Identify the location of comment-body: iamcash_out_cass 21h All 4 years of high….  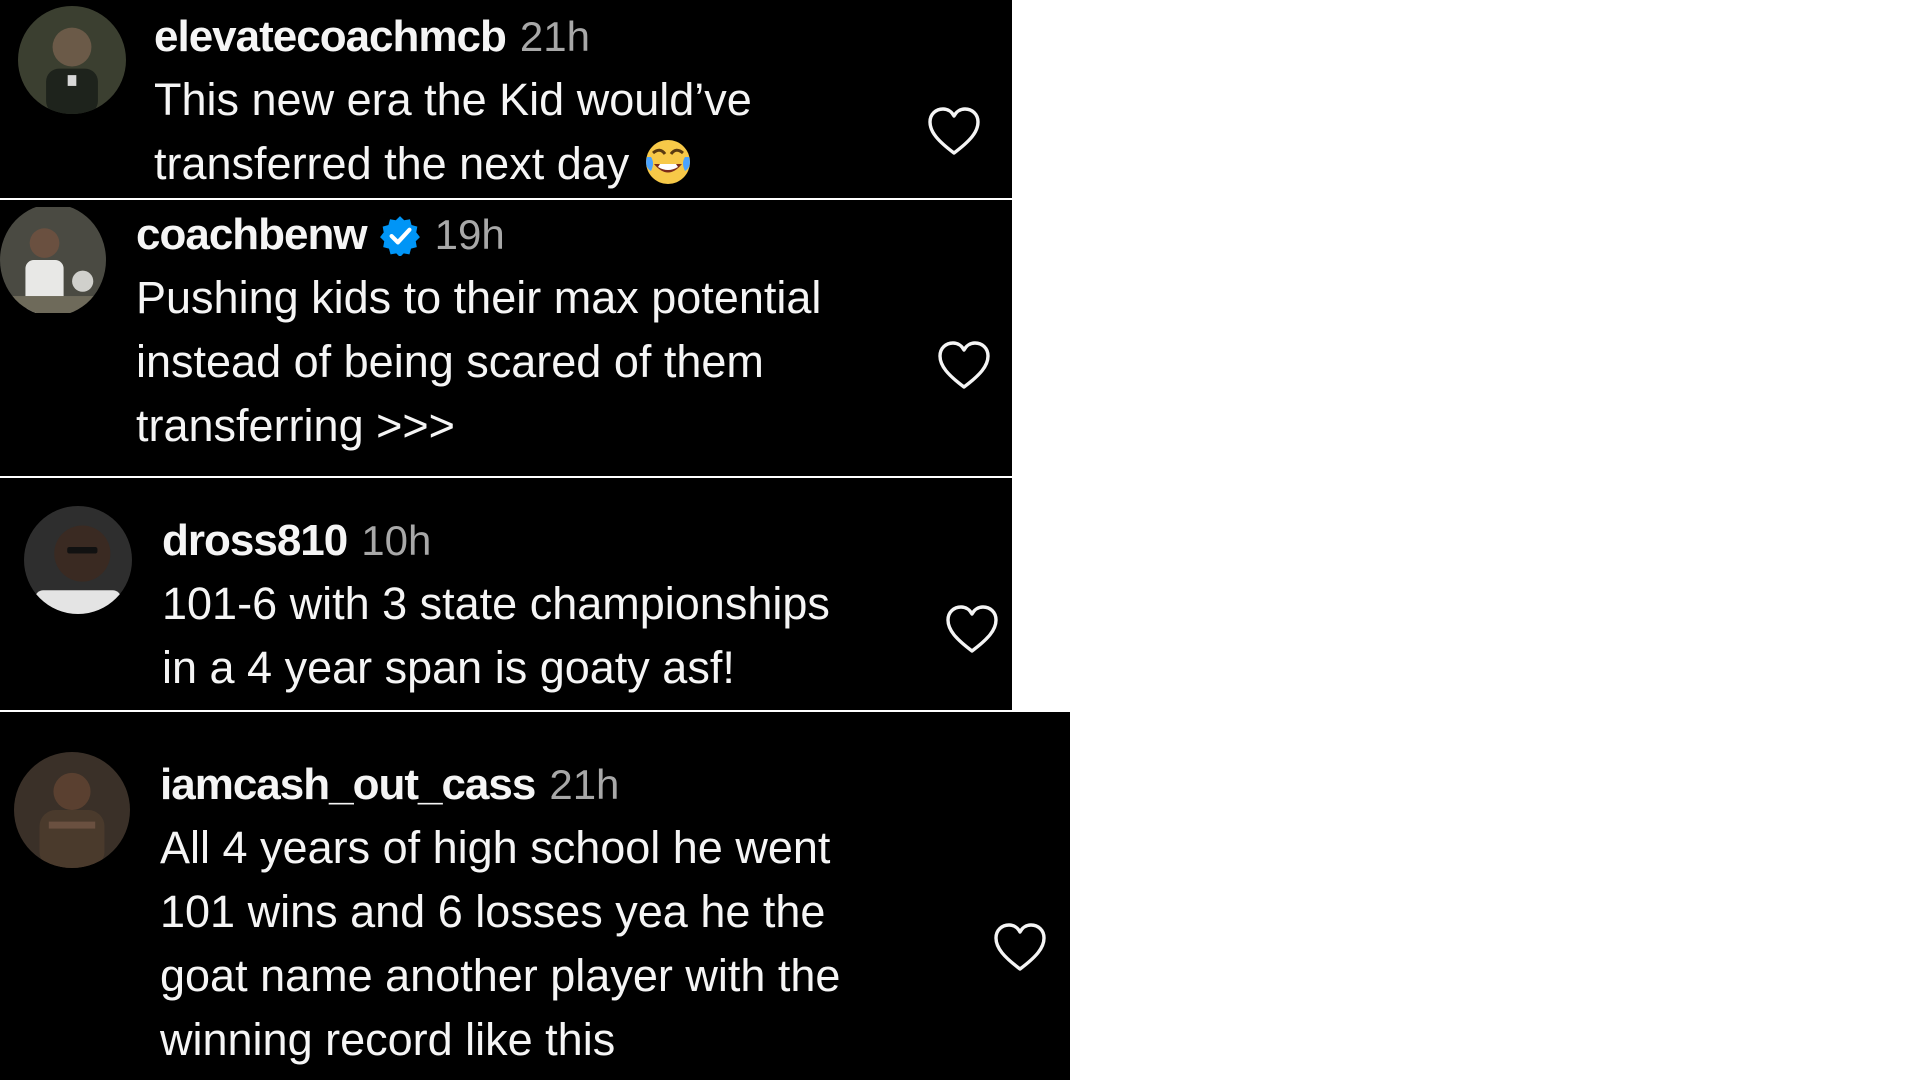
(500, 913).